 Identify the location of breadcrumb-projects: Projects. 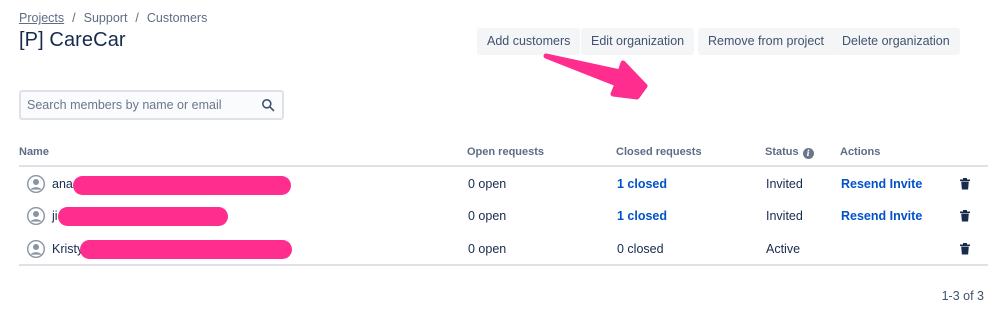
(41, 18).